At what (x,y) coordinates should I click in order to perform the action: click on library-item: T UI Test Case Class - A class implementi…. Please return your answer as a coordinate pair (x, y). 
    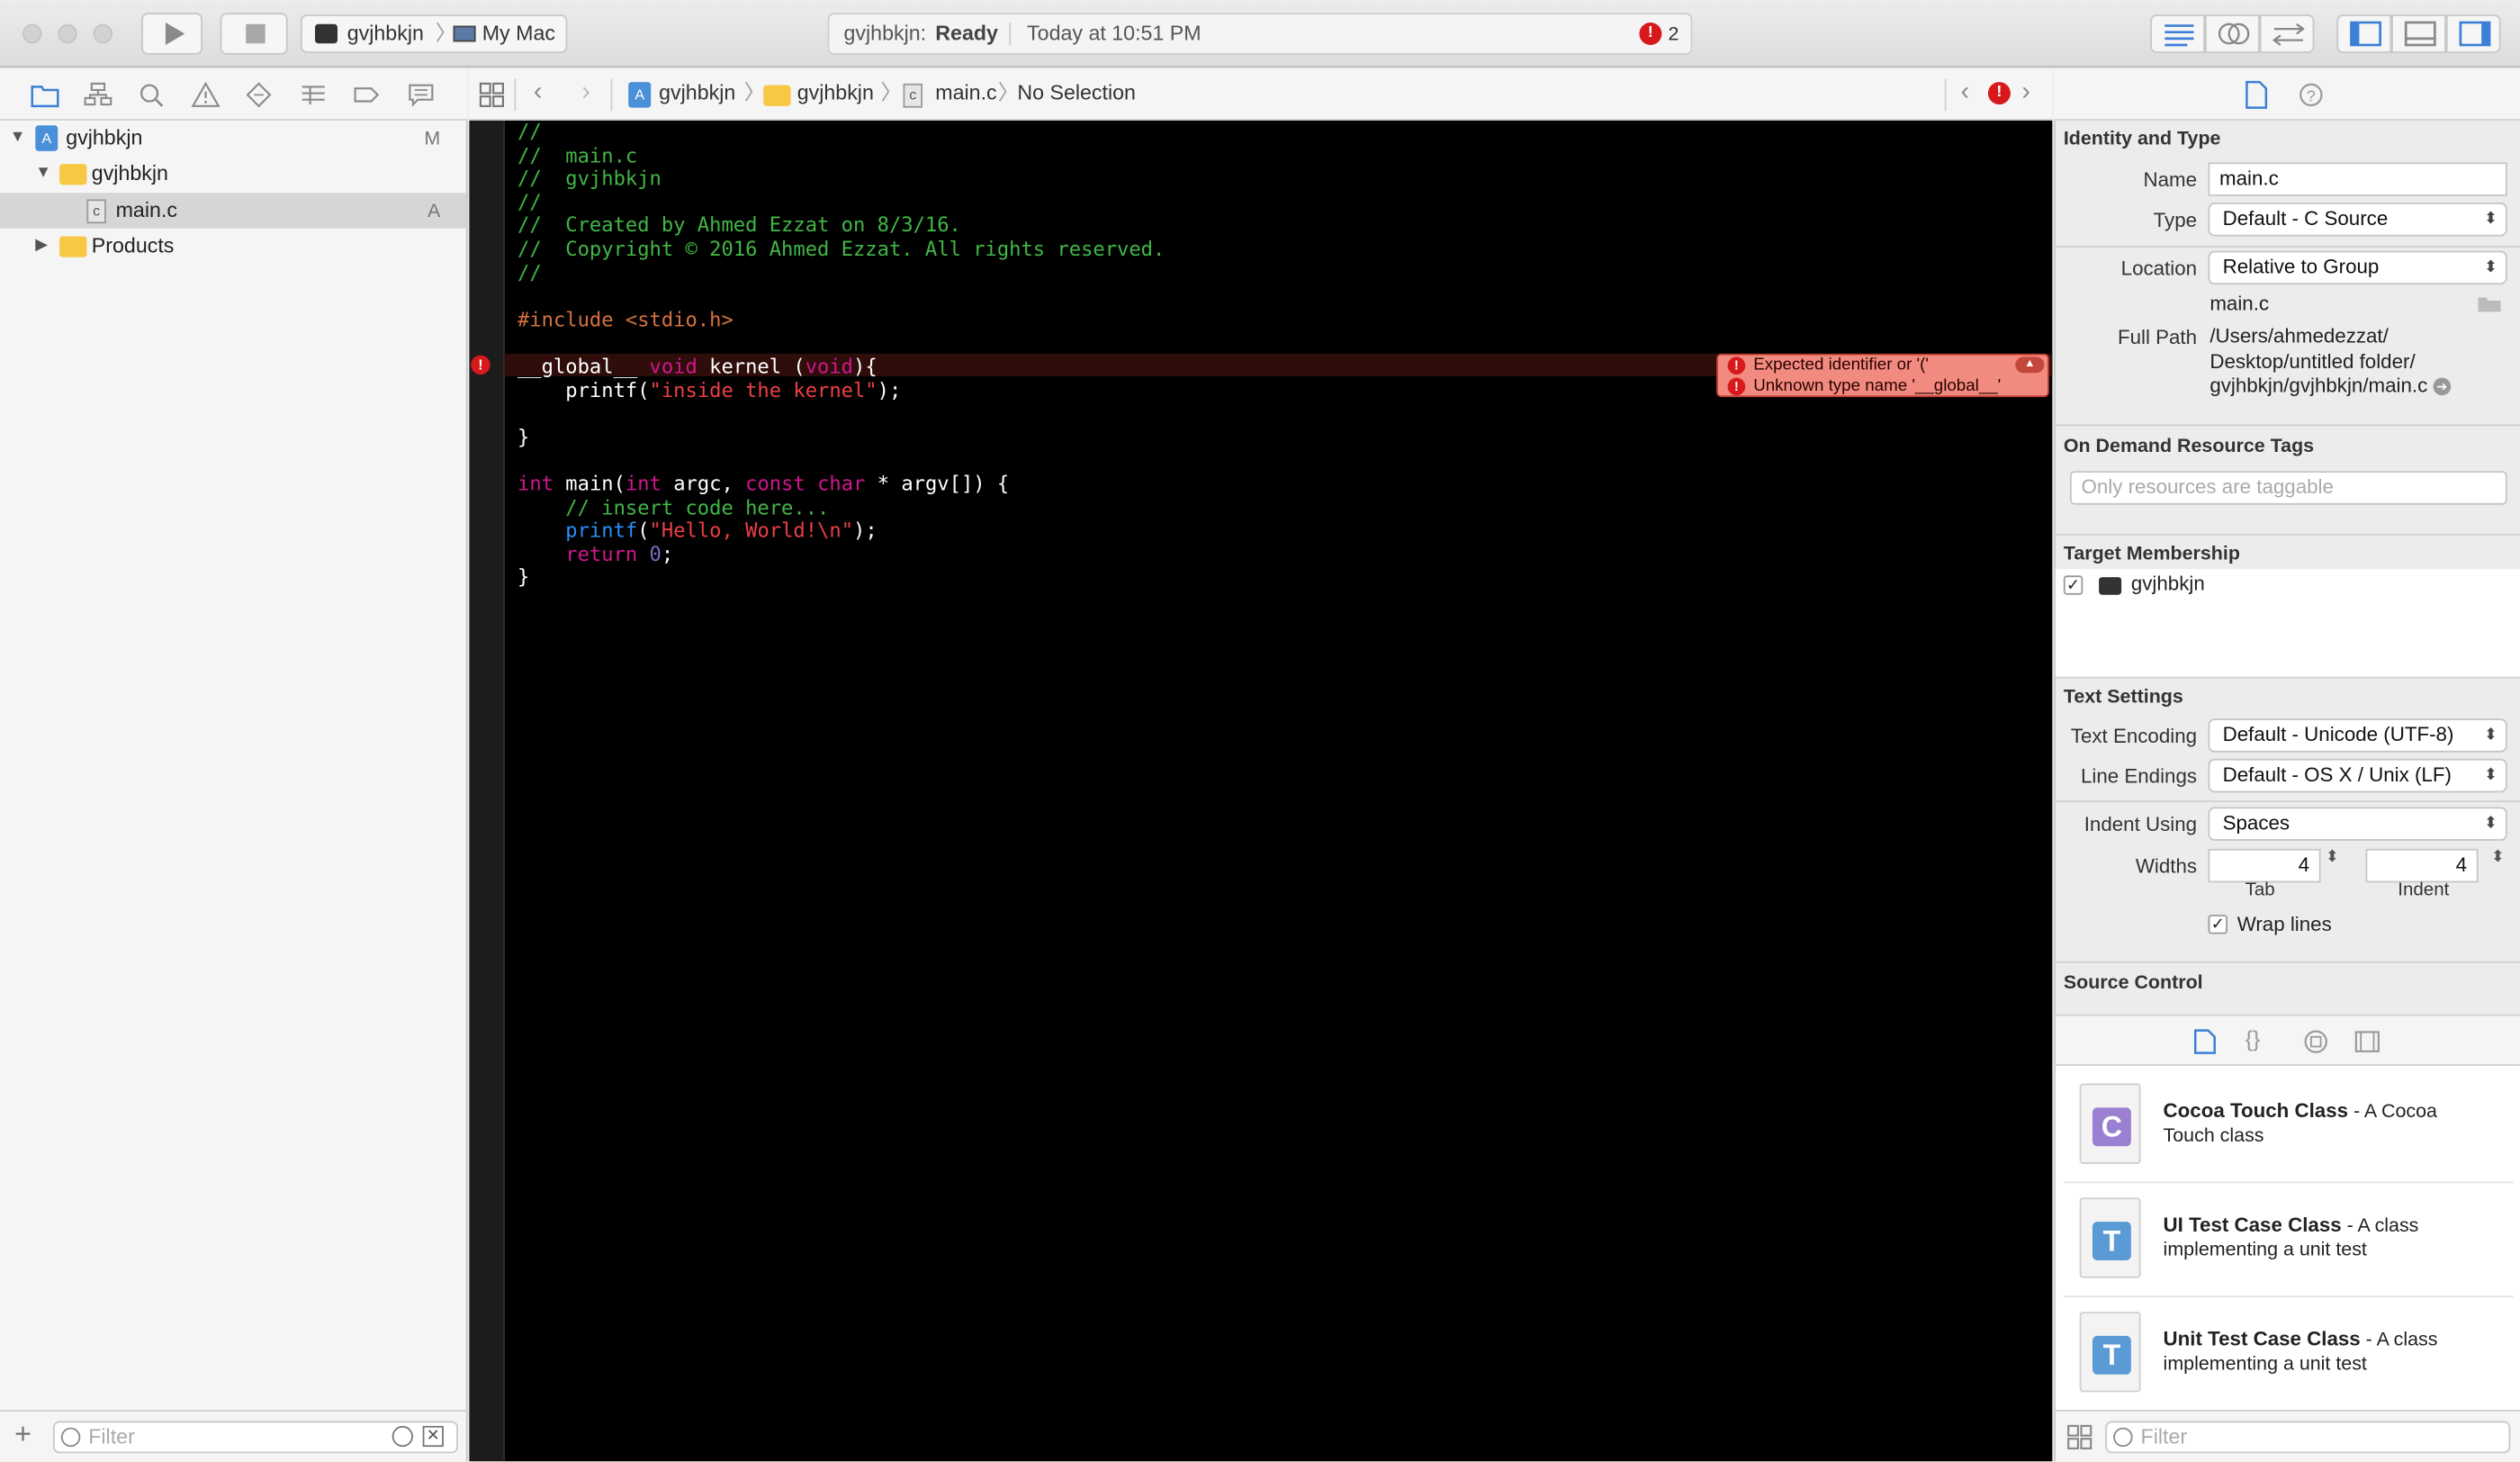
    Looking at the image, I should click on (2288, 1241).